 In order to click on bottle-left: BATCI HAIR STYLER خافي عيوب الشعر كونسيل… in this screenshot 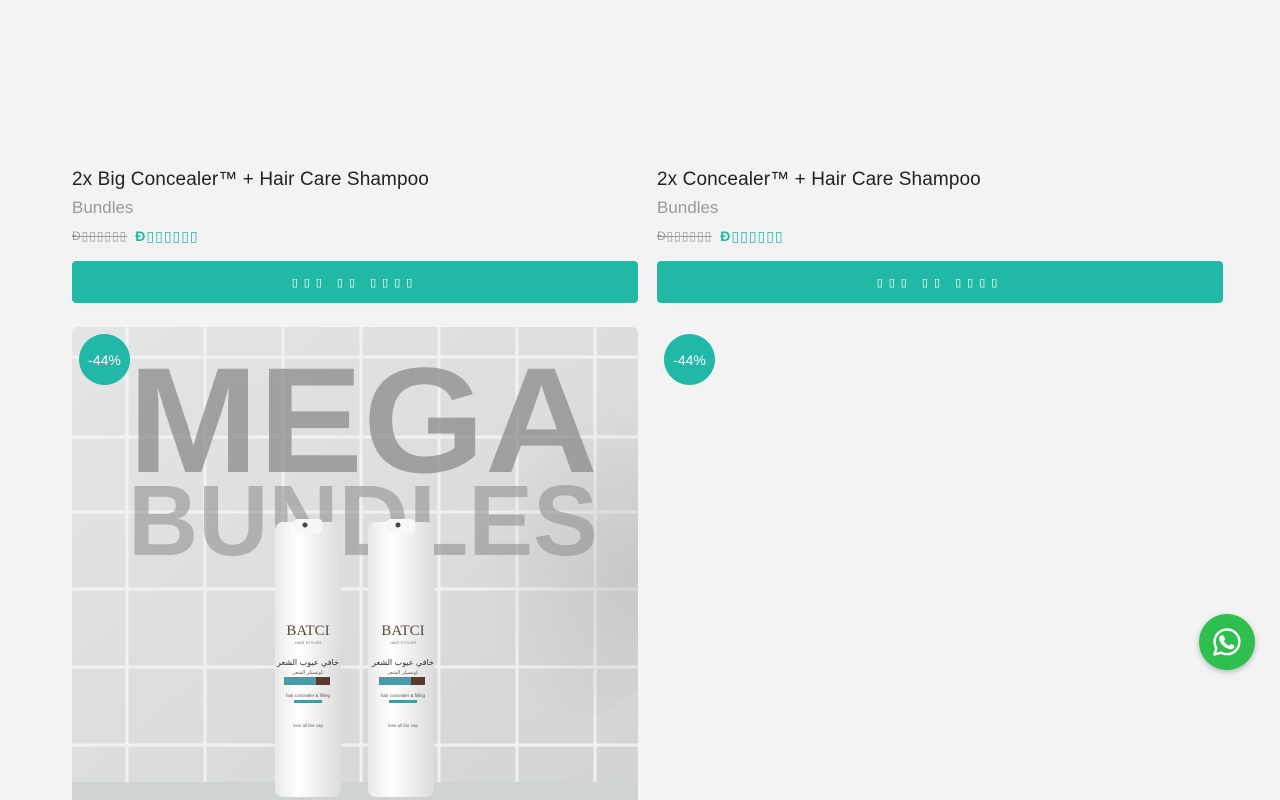, I will do `click(308, 658)`.